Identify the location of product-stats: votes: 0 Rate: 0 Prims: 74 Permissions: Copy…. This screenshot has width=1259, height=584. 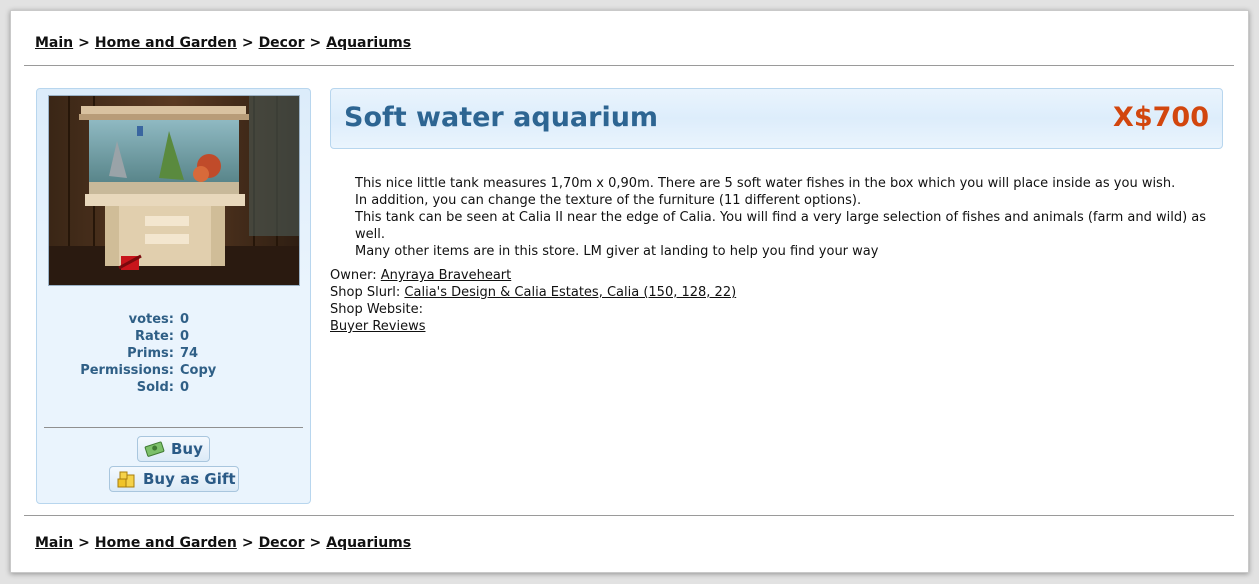
(173, 353).